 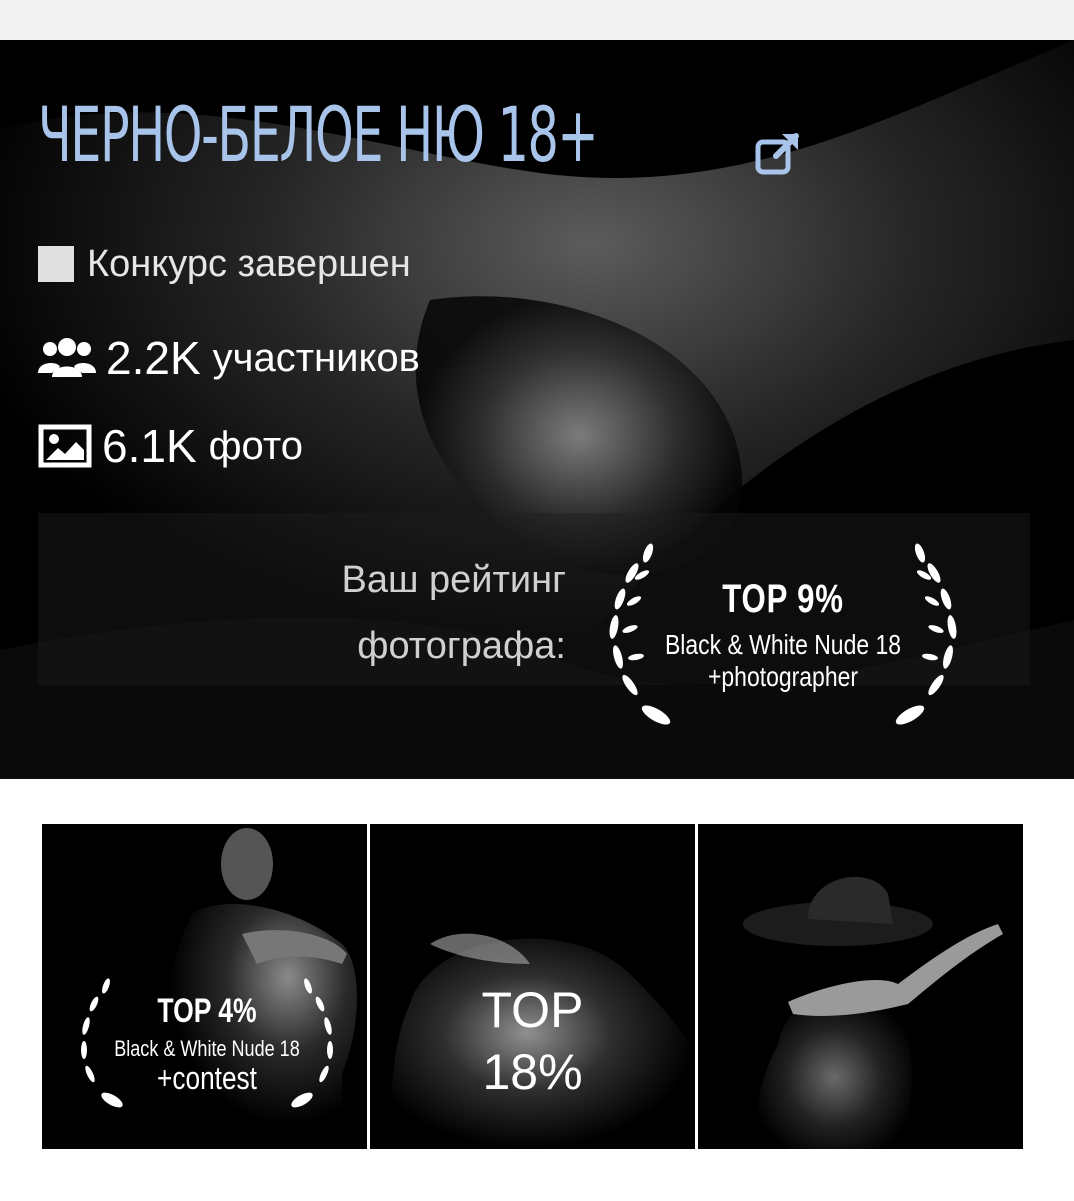 I want to click on photos-count: 6.1K, so click(x=149, y=446).